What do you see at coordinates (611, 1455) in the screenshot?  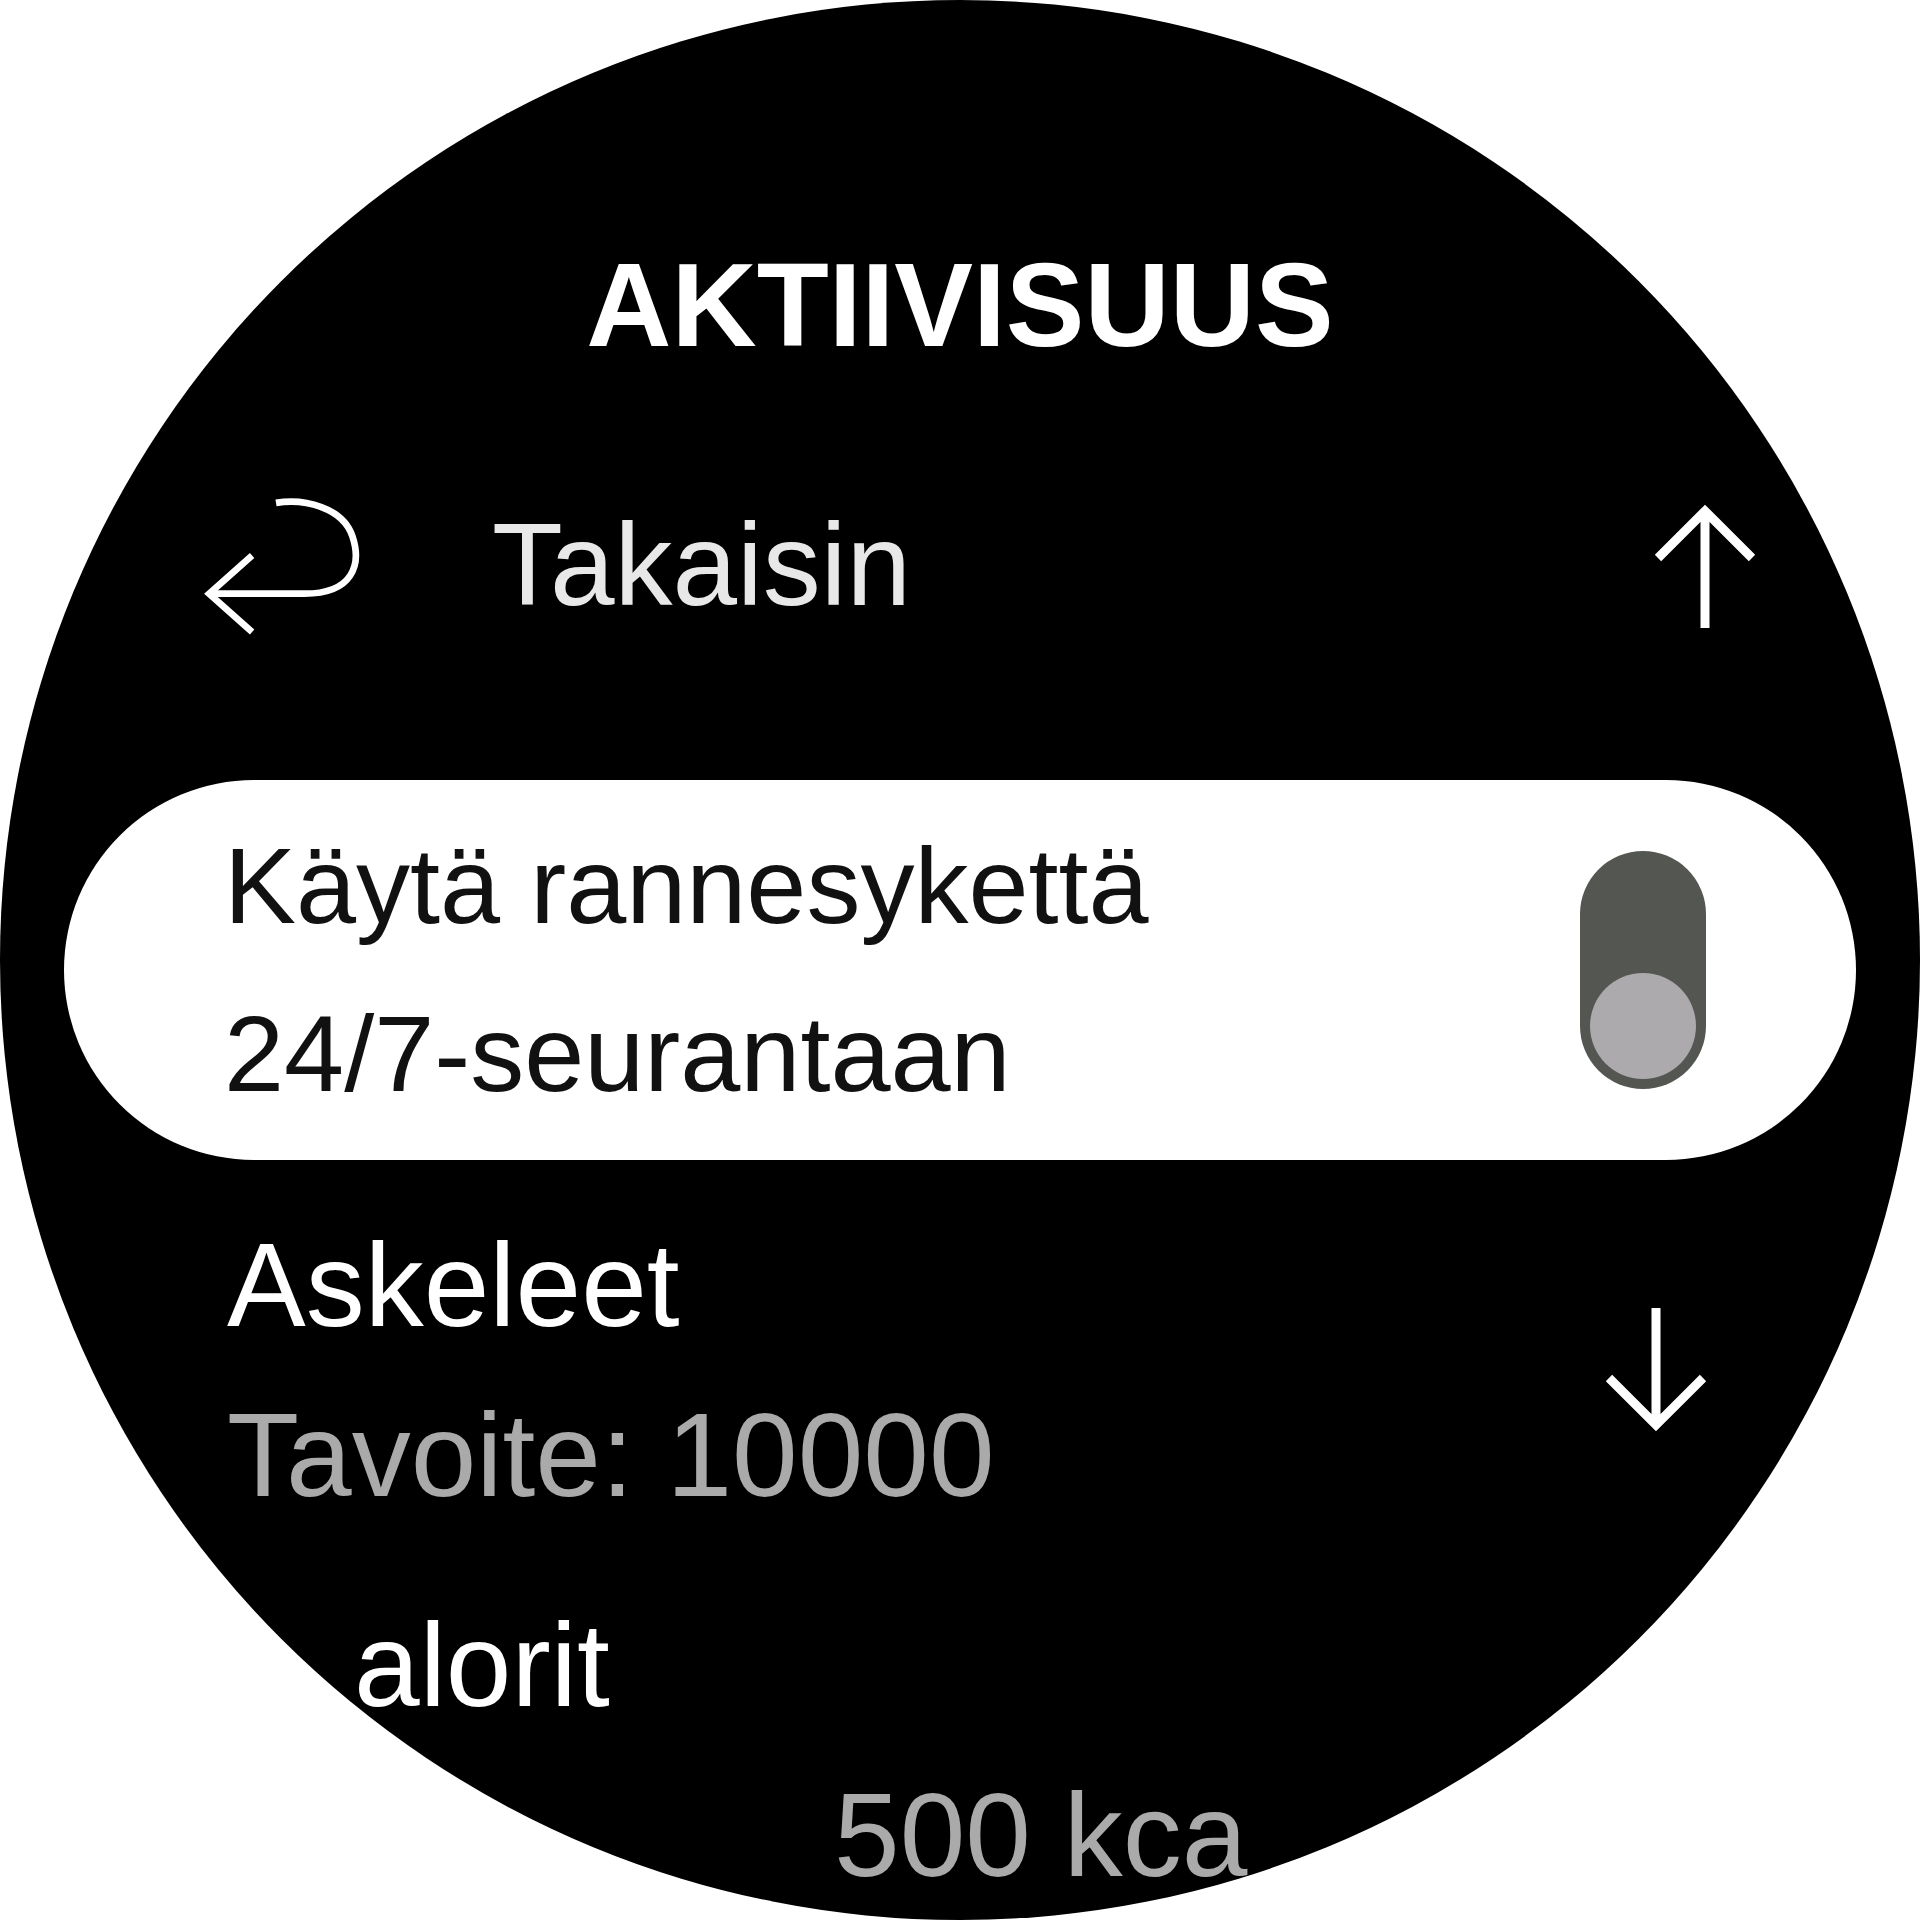 I see `goal-value: Tavoite: 10000` at bounding box center [611, 1455].